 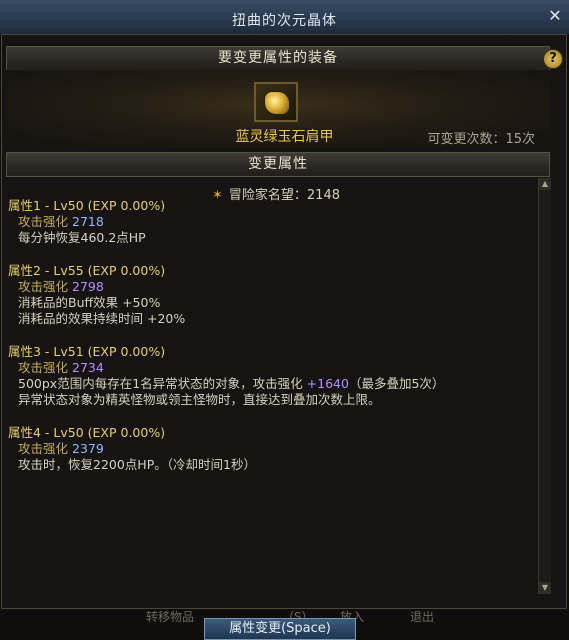 I want to click on window-title: 扭曲的次元晶体, so click(x=284, y=21).